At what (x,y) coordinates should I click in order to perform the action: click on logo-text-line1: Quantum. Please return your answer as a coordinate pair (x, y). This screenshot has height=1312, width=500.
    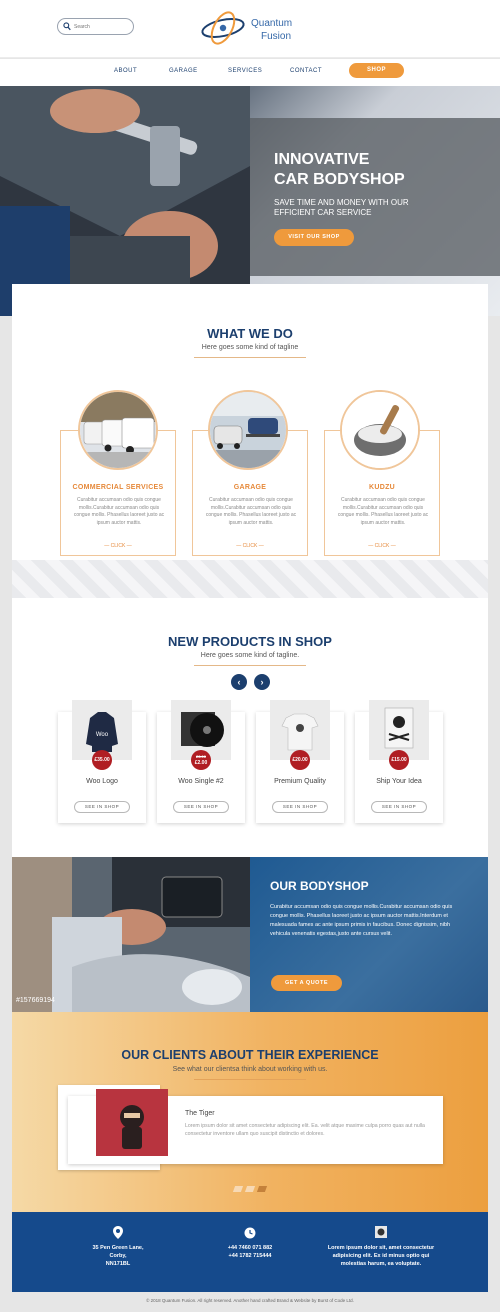
    Looking at the image, I should click on (272, 23).